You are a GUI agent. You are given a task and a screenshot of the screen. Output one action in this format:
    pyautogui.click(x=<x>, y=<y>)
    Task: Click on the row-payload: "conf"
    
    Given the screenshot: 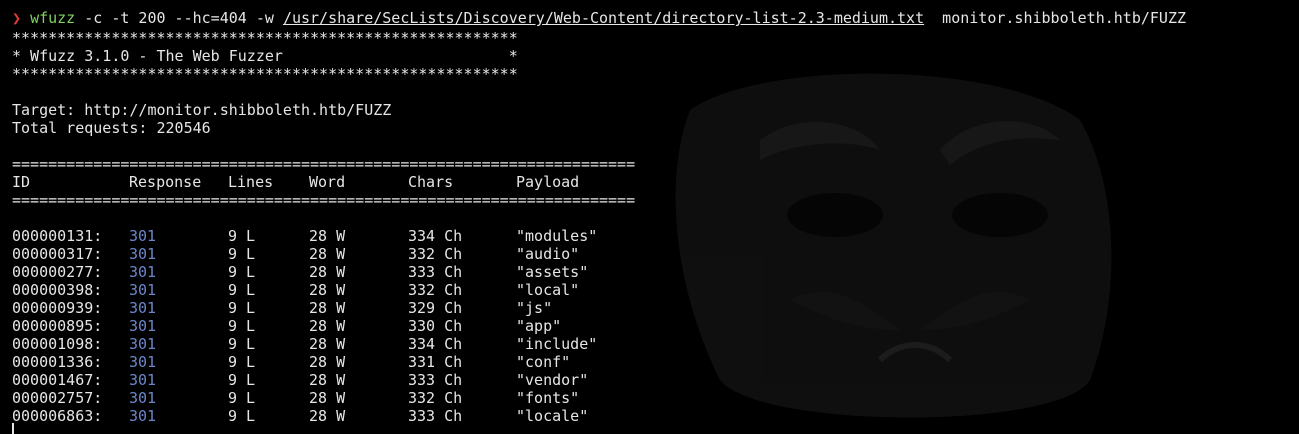 What is the action you would take?
    pyautogui.click(x=543, y=362)
    